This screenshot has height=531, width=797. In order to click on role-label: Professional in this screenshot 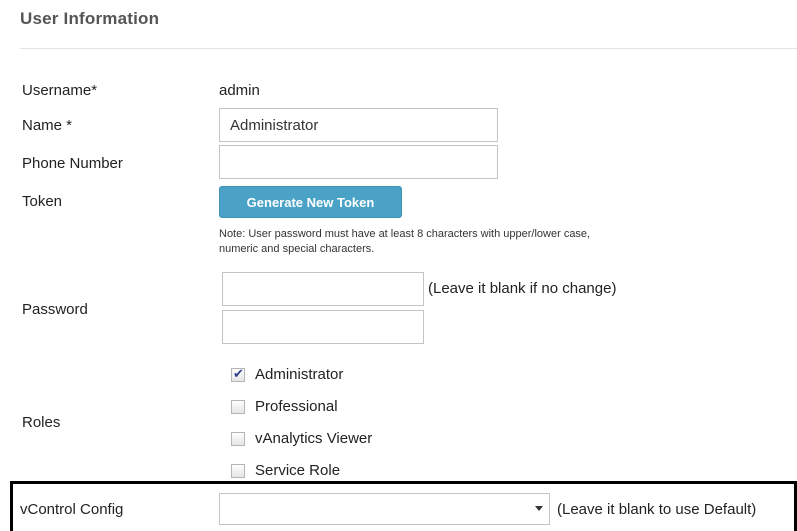, I will do `click(296, 406)`.